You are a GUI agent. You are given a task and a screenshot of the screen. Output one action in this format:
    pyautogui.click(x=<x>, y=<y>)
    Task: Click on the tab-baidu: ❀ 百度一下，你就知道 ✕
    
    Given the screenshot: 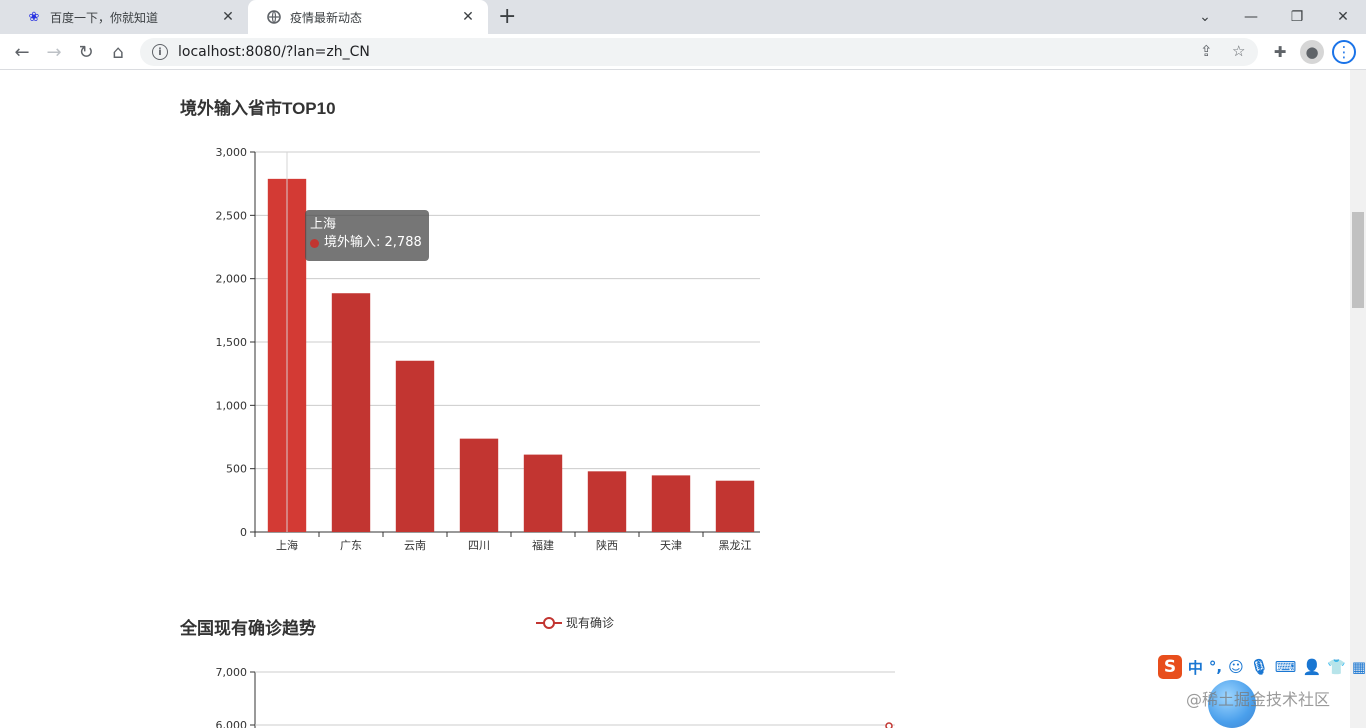 What is the action you would take?
    pyautogui.click(x=128, y=17)
    